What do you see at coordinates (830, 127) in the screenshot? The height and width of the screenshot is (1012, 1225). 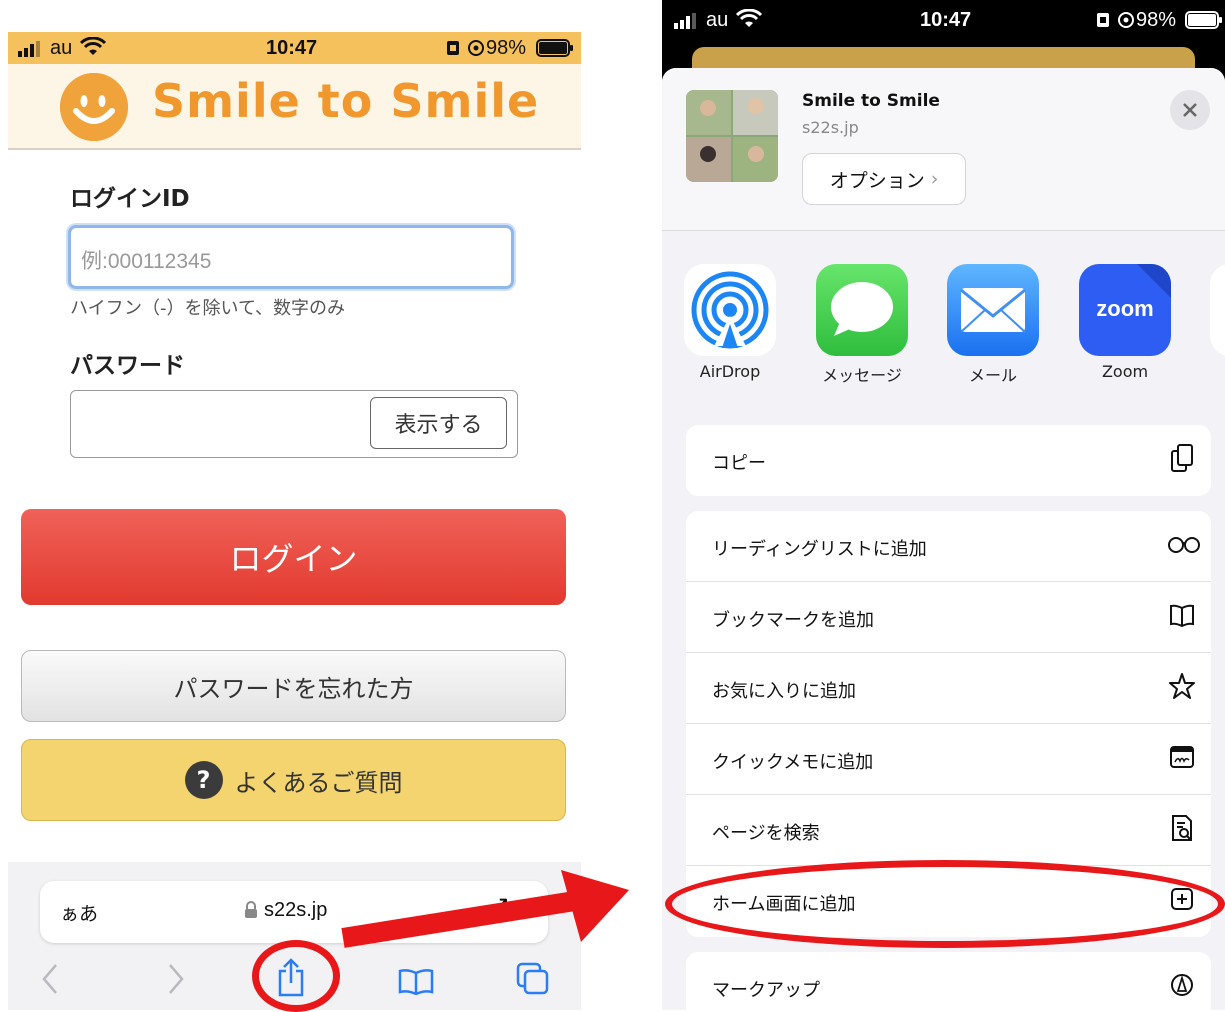 I see `share-url: s22s.jp` at bounding box center [830, 127].